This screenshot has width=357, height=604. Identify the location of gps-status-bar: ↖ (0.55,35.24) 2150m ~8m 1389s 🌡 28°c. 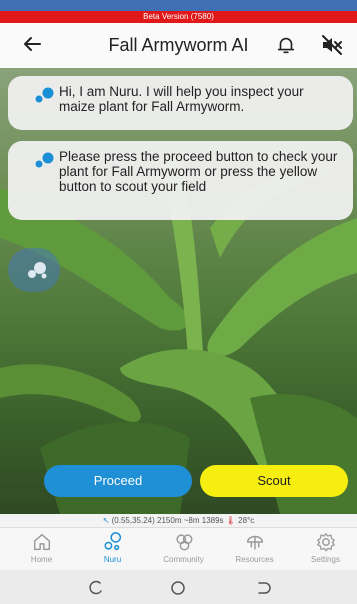
(178, 520).